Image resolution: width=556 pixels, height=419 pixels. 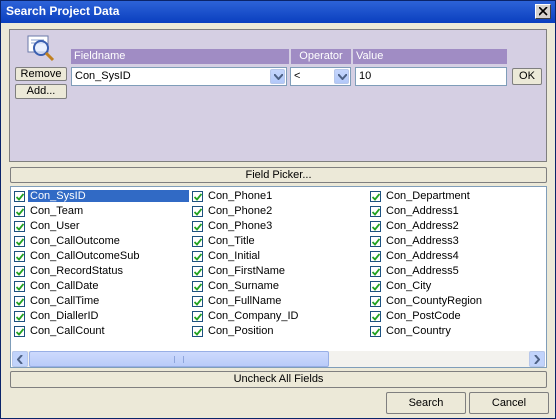 I want to click on value-text: 10, so click(x=365, y=76).